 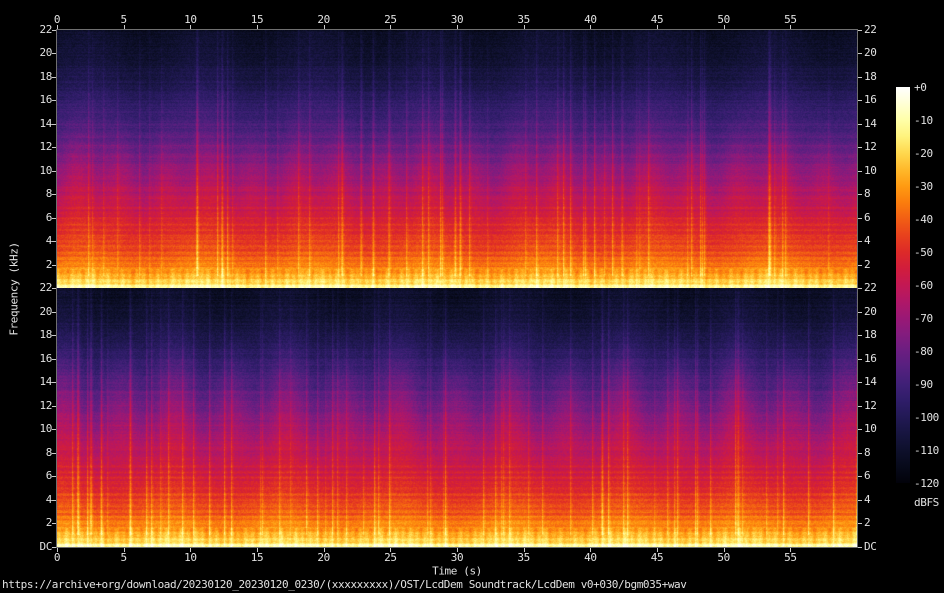 What do you see at coordinates (390, 557) in the screenshot?
I see `x-tick-label-bottom: 25` at bounding box center [390, 557].